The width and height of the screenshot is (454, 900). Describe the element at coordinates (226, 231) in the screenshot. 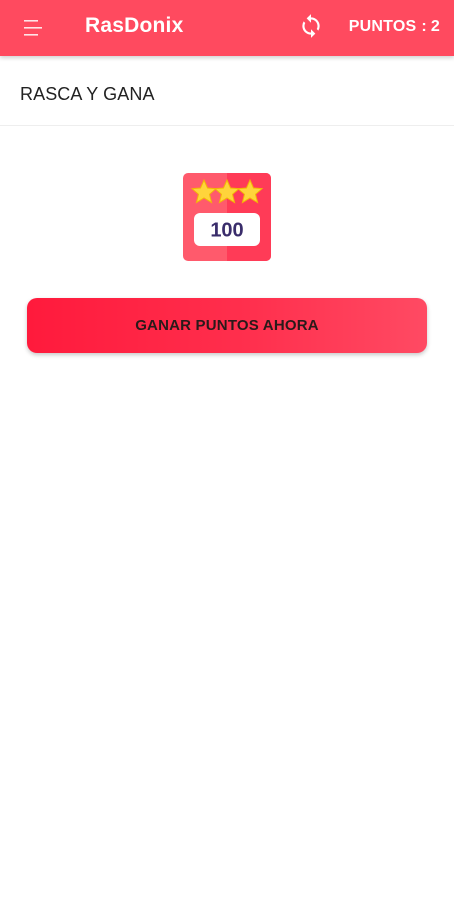

I see `badge-value: 100` at that location.